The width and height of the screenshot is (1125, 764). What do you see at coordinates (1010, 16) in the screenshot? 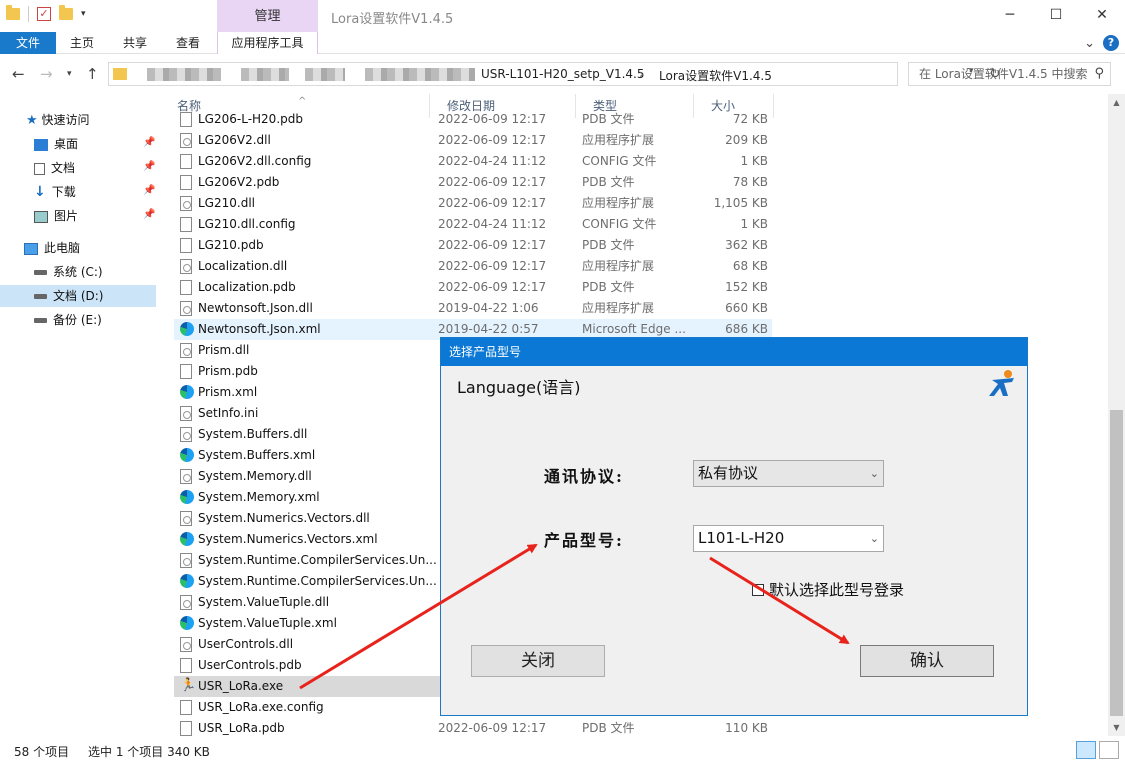
I see `minimize-button: ─` at bounding box center [1010, 16].